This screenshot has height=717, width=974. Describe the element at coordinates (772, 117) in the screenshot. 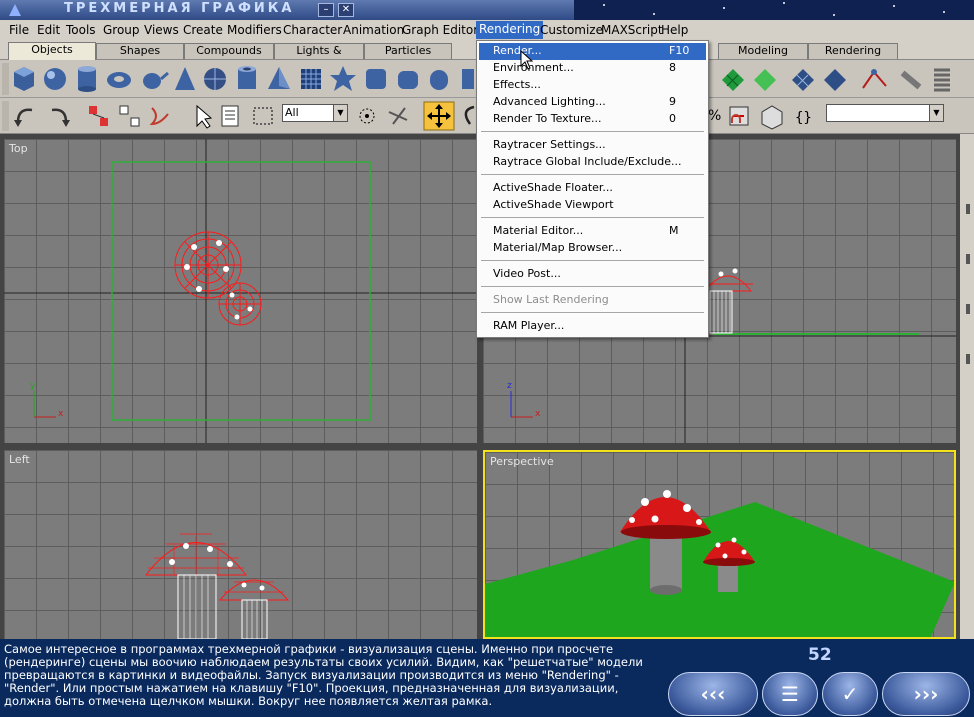

I see `edit-named-selection-icon` at that location.